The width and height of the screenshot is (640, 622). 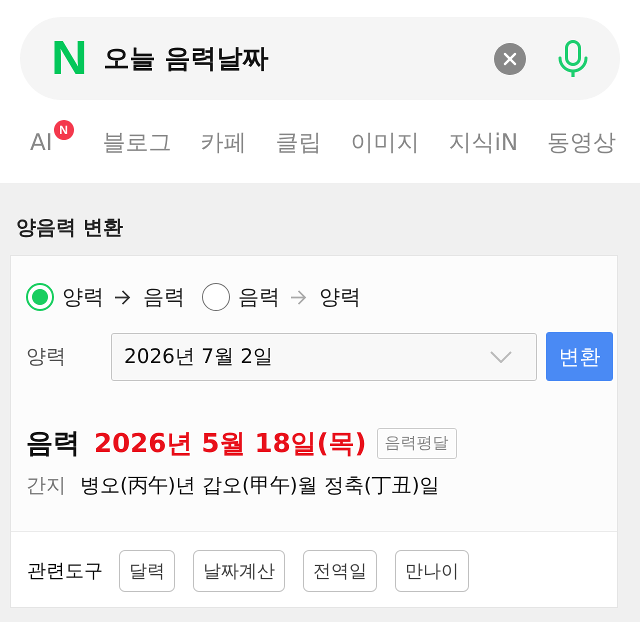 I want to click on tools-label: 관련도구, so click(x=65, y=571).